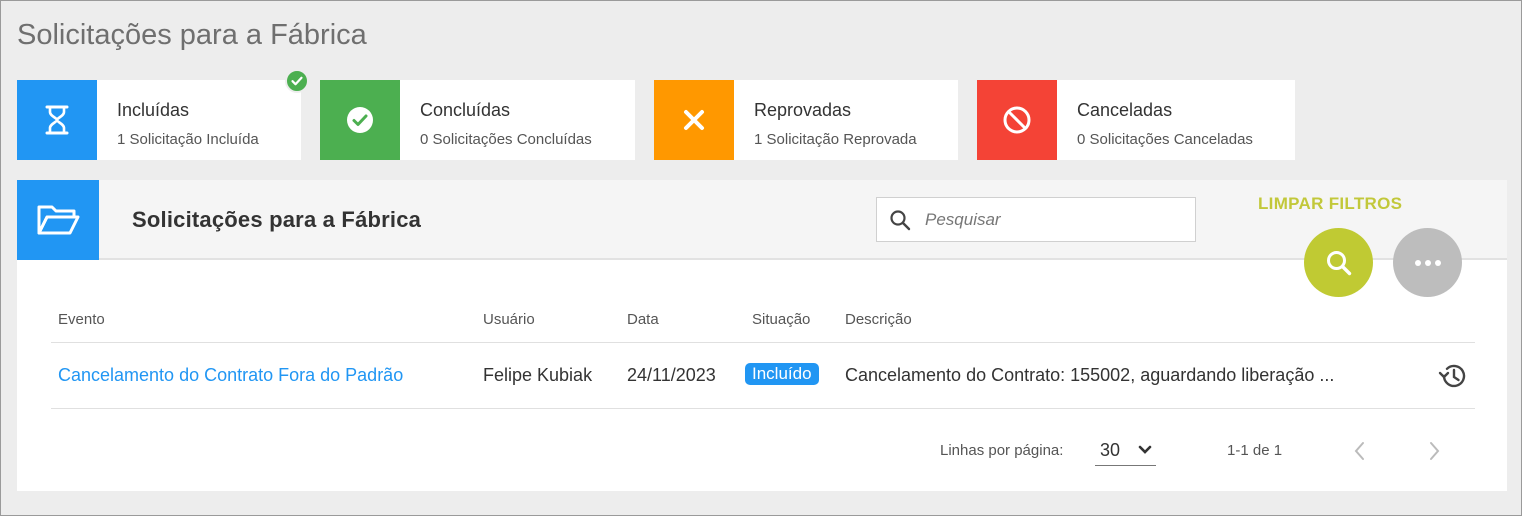 Image resolution: width=1522 pixels, height=516 pixels. I want to click on status-card-concluidas: Concluídas 0 Solicitações Concluídas, so click(477, 120).